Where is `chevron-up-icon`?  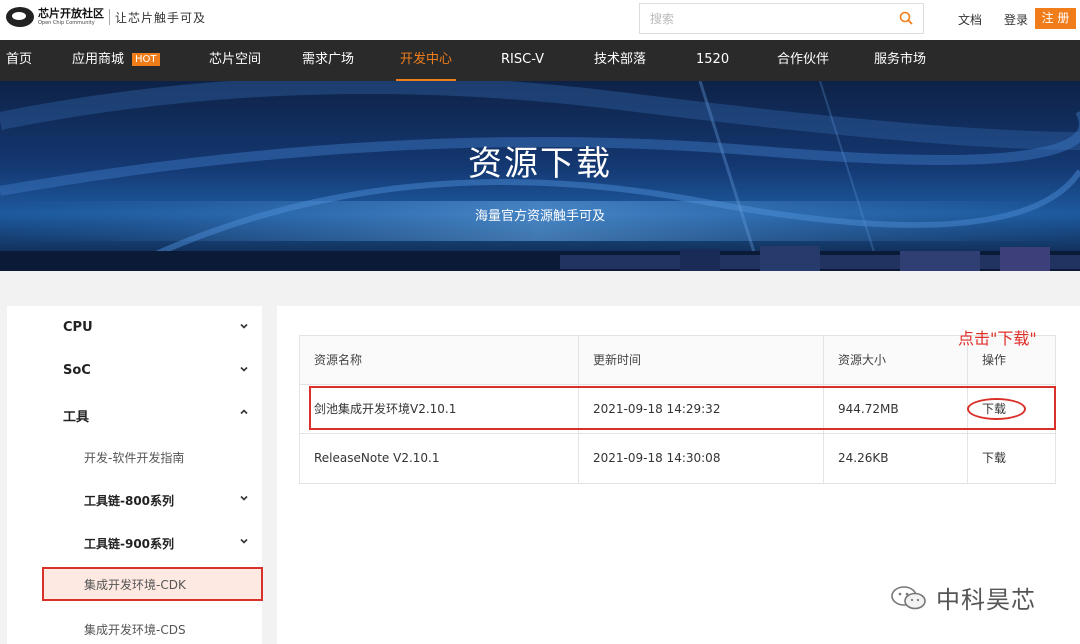
chevron-up-icon is located at coordinates (244, 412).